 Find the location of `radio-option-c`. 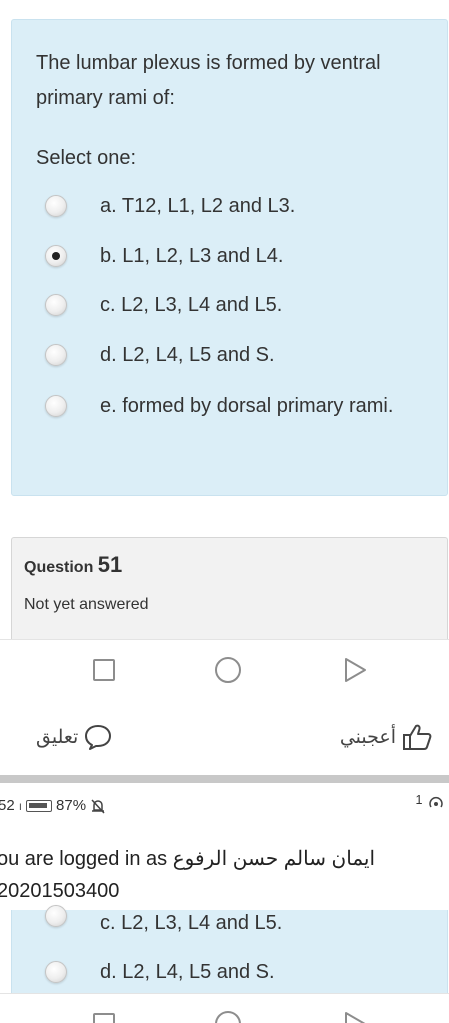

radio-option-c is located at coordinates (56, 305).